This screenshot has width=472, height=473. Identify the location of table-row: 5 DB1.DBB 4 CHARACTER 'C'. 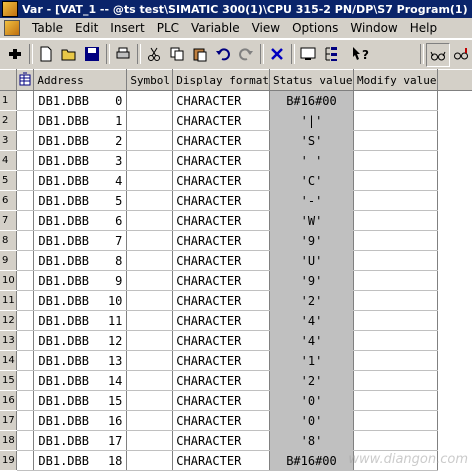
(236, 180).